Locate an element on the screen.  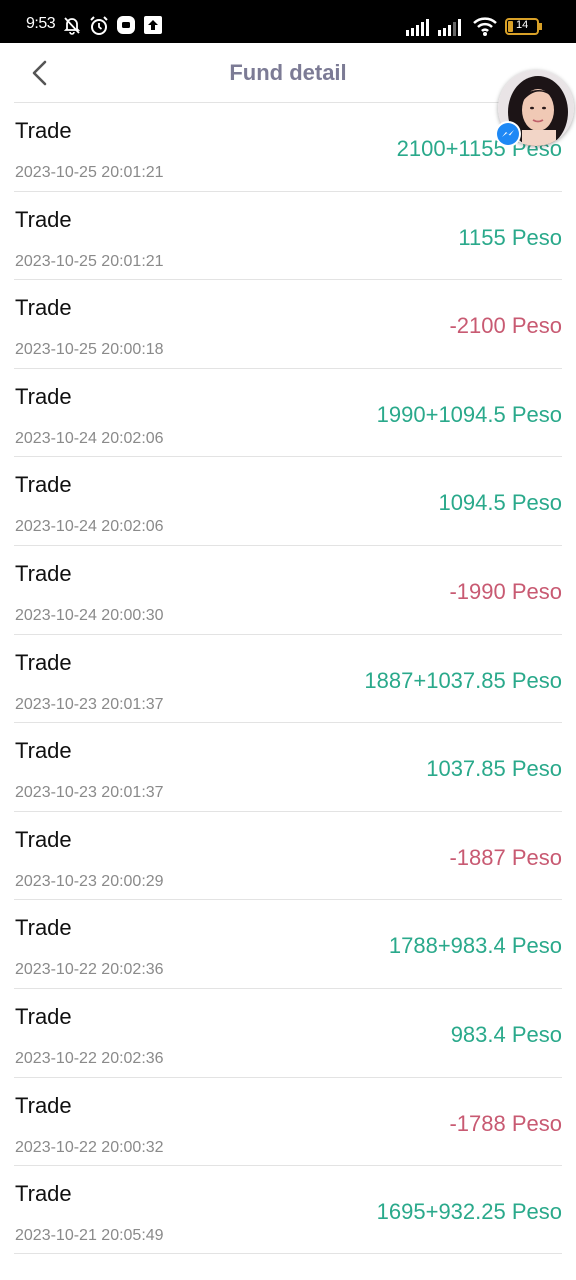
page-title: Fund detail is located at coordinates (288, 72).